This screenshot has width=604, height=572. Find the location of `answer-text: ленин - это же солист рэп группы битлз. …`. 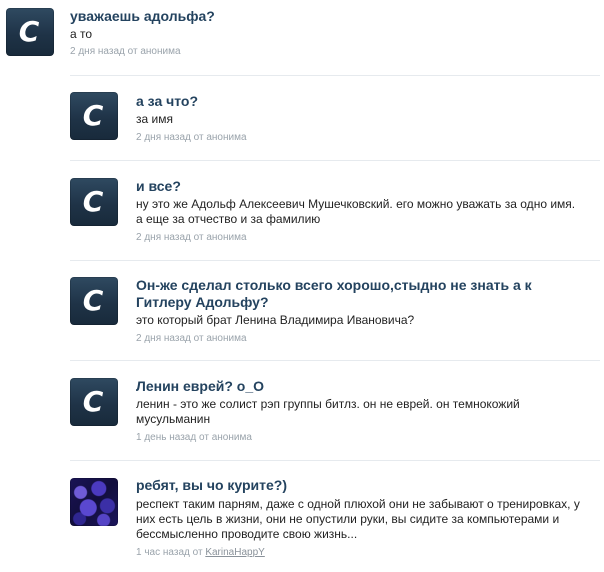

answer-text: ленин - это же солист рэп группы битлз. … is located at coordinates (328, 411).